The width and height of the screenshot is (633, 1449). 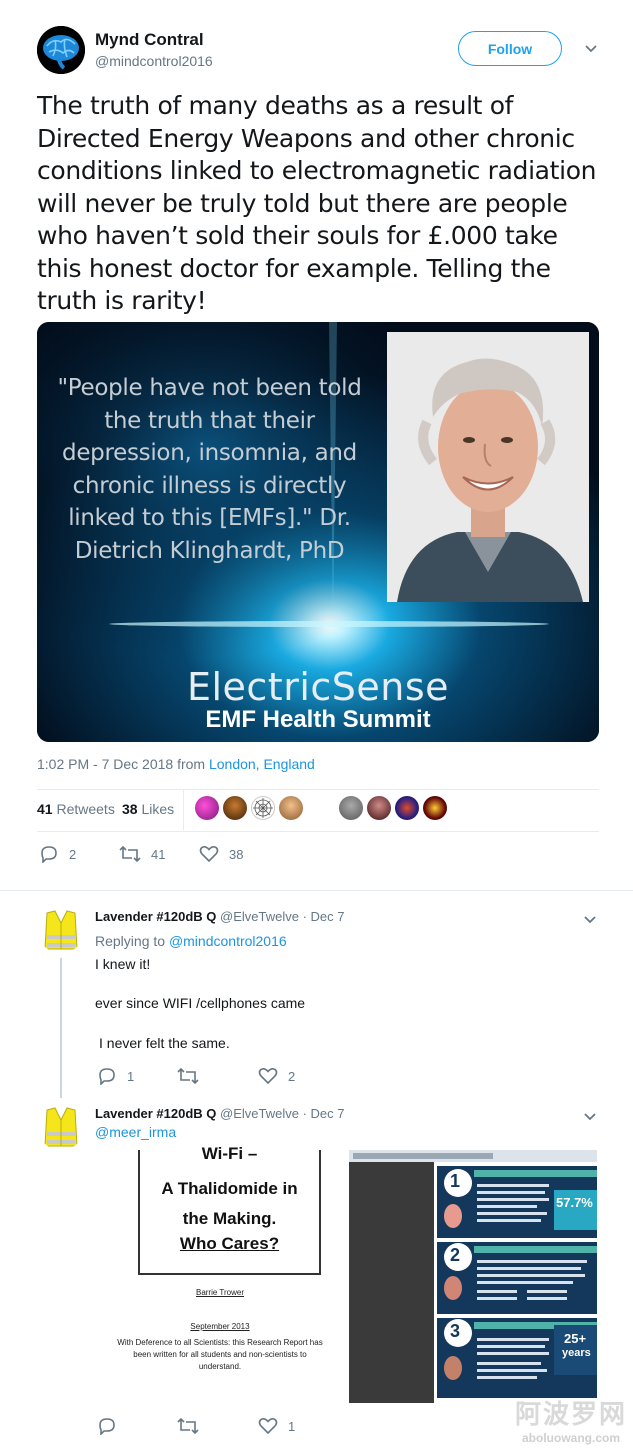 I want to click on tweet-stats: 41 Retweets 38 Likes, so click(x=318, y=810).